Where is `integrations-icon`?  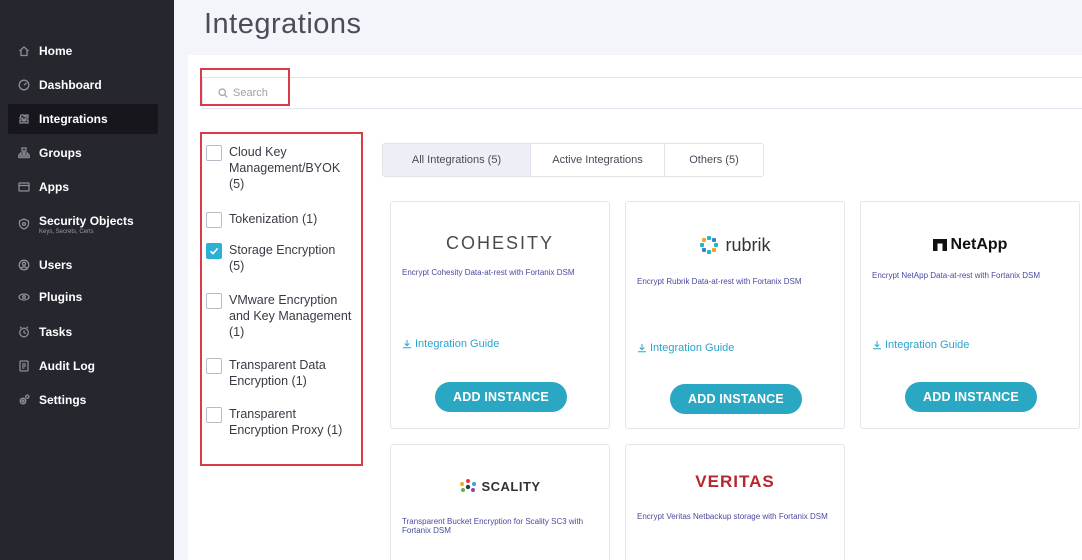 integrations-icon is located at coordinates (24, 119).